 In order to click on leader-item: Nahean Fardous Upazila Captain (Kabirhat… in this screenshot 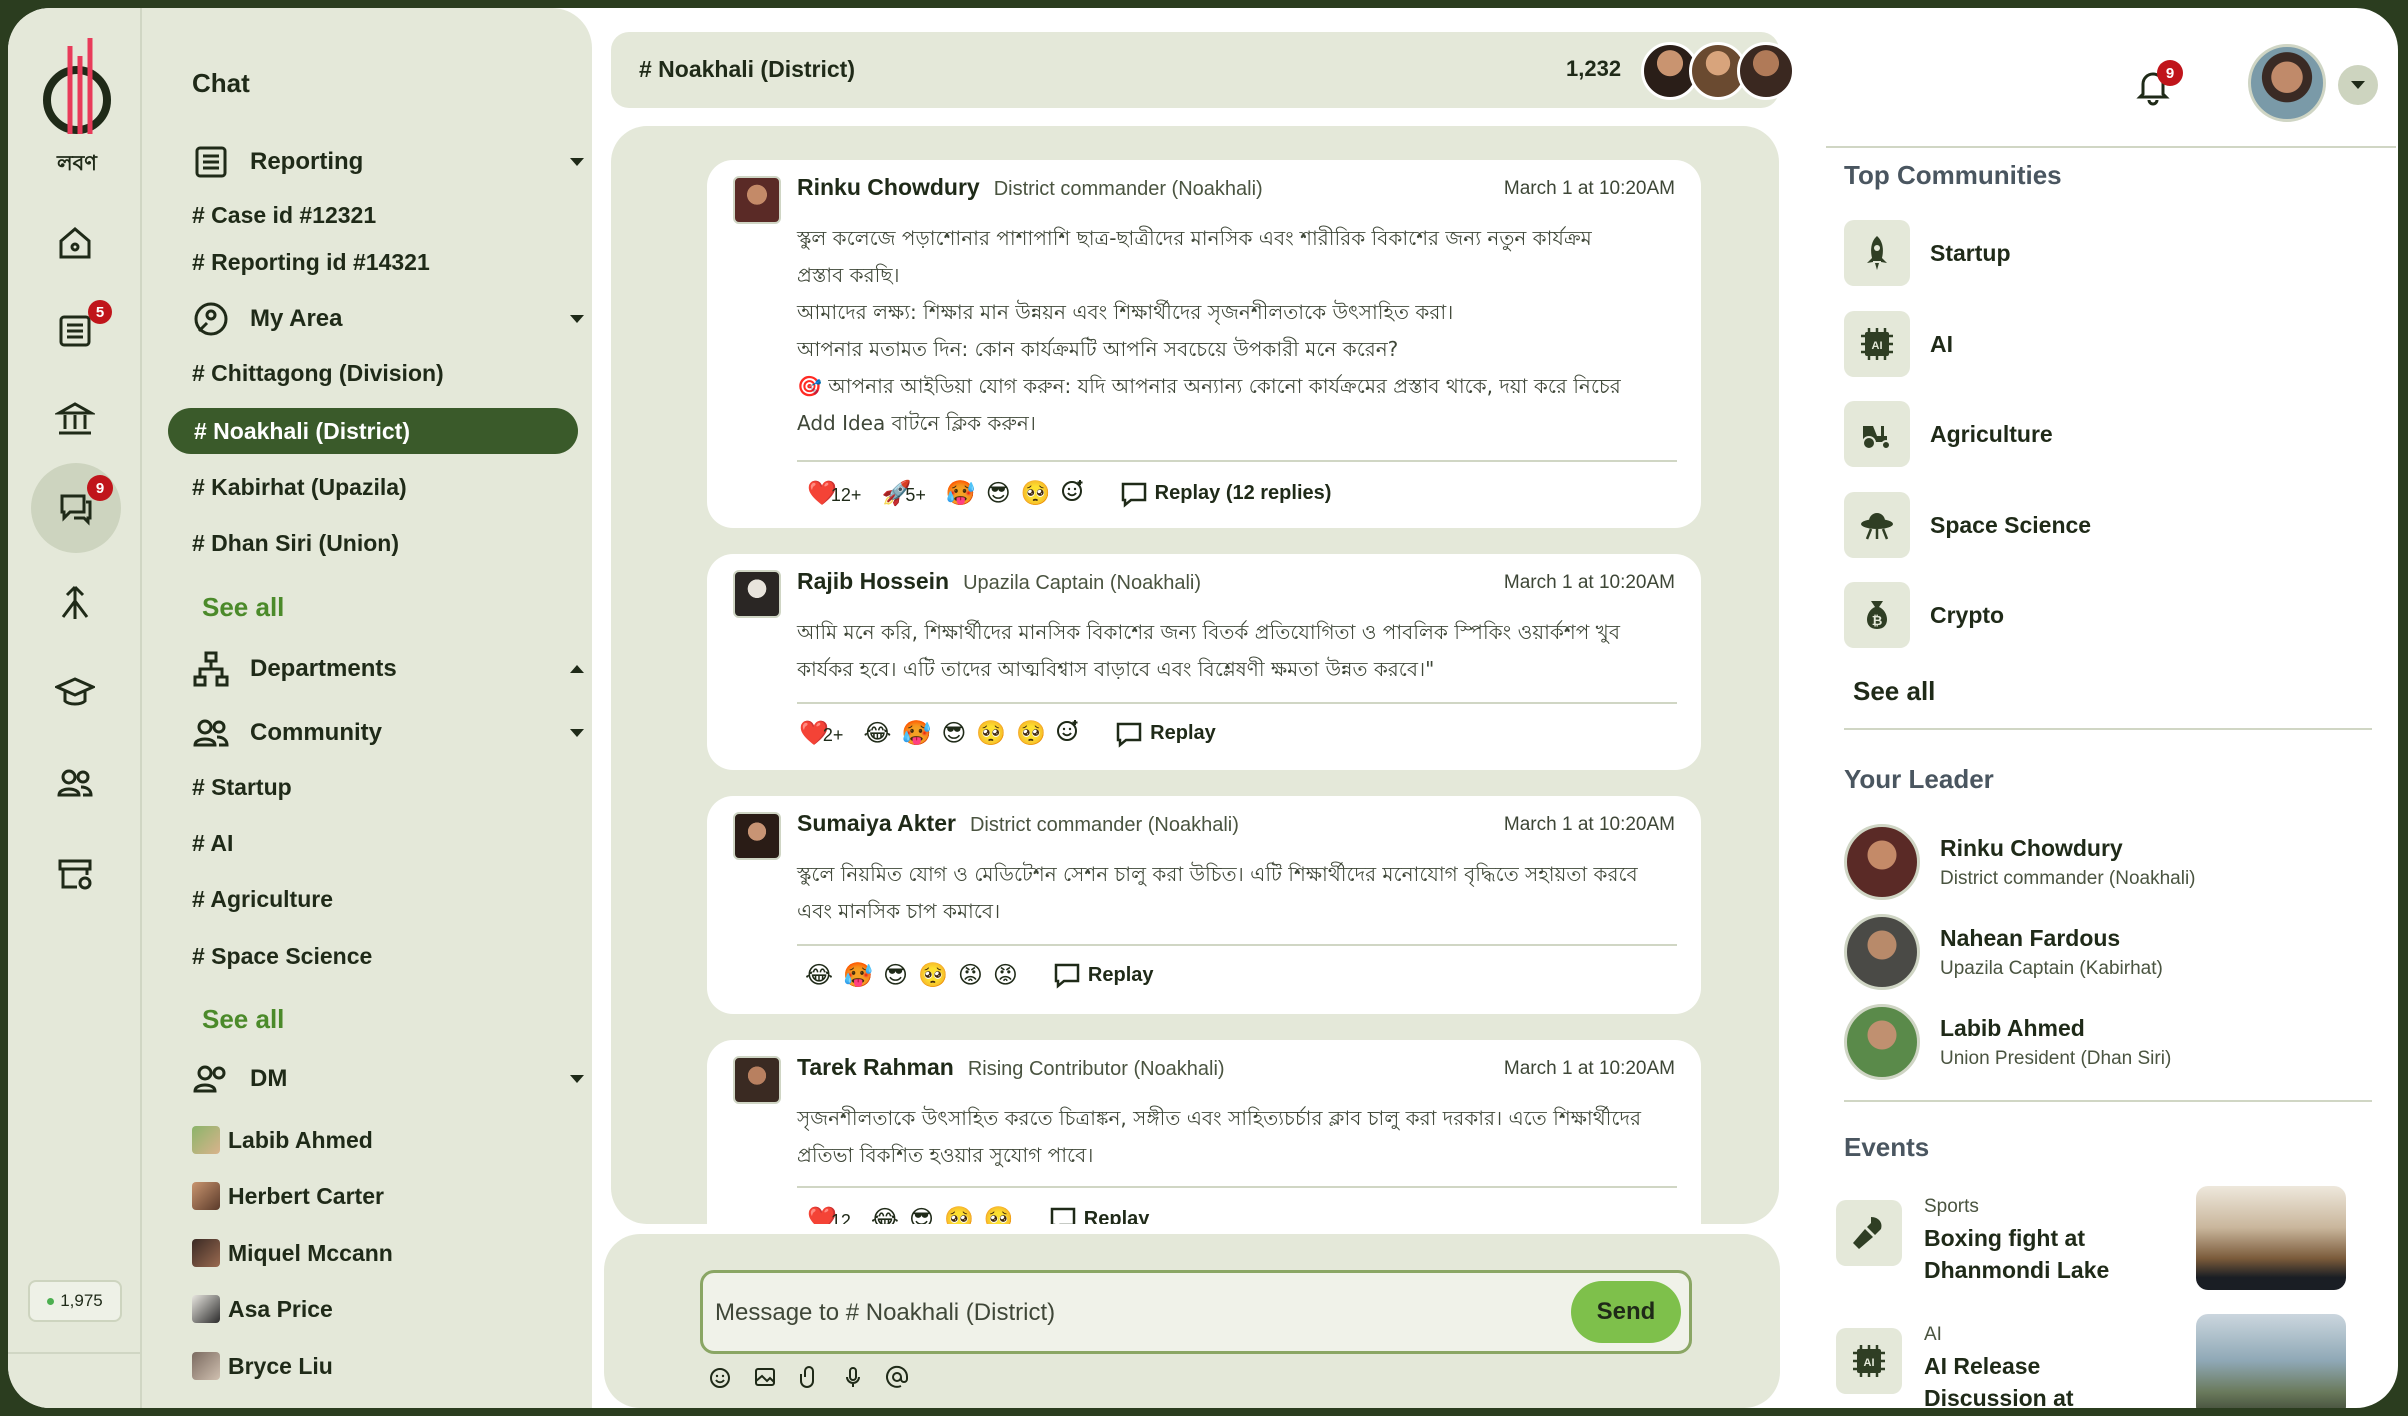, I will do `click(2003, 952)`.